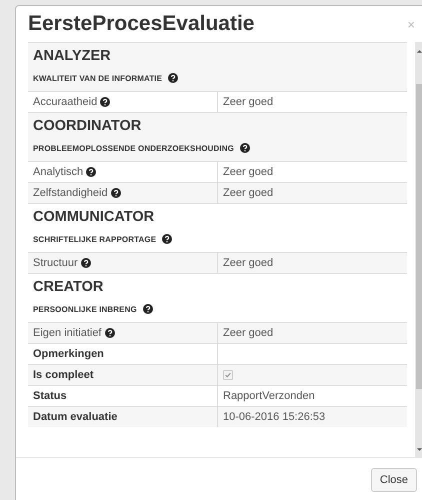 Image resolution: width=422 pixels, height=500 pixels. What do you see at coordinates (87, 126) in the screenshot?
I see `section-heading: COORDINATOR` at bounding box center [87, 126].